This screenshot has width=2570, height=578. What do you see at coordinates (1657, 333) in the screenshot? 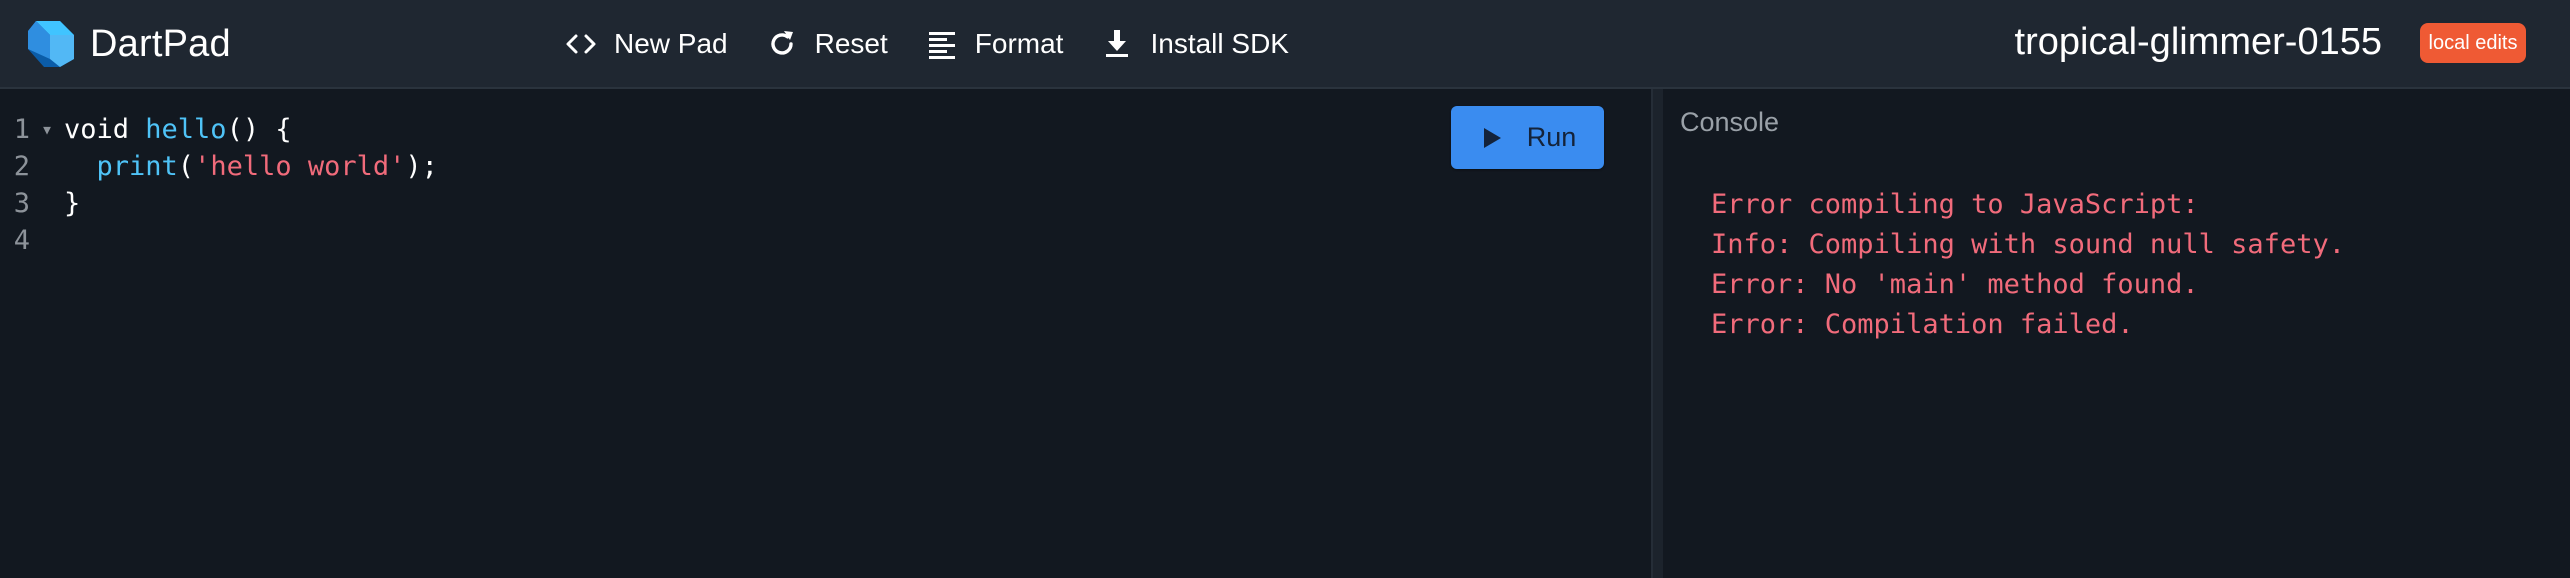
I see `panel-splitter` at bounding box center [1657, 333].